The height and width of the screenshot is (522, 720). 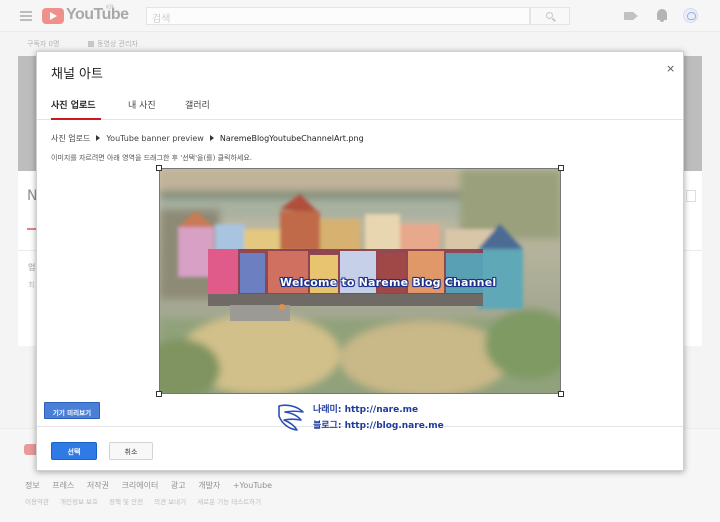 What do you see at coordinates (561, 394) in the screenshot?
I see `crop-handle-bottom-right` at bounding box center [561, 394].